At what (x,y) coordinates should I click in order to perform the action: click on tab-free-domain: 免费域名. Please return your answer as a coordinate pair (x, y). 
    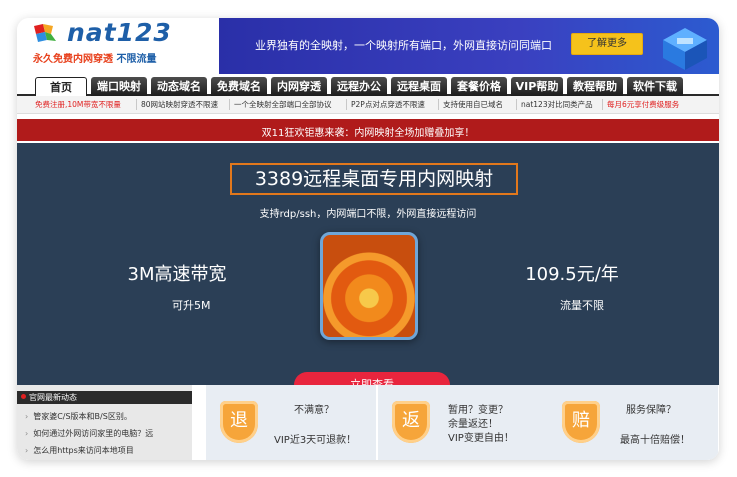
    Looking at the image, I should click on (239, 86).